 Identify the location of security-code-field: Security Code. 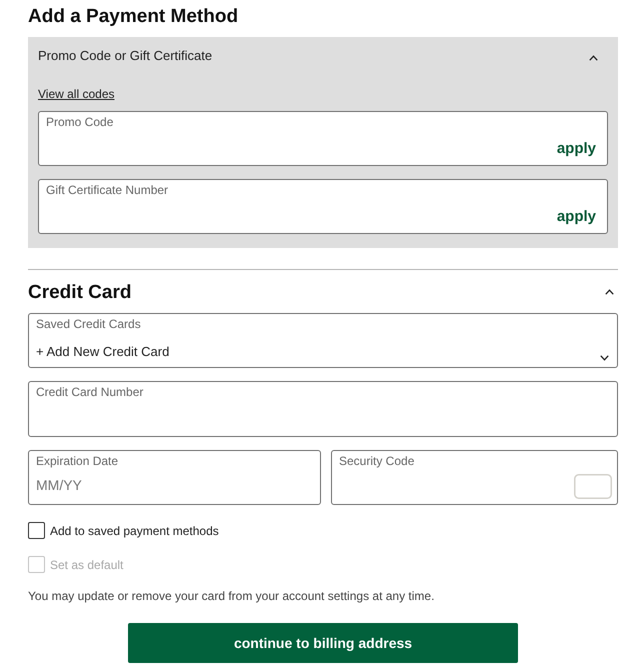
(474, 477).